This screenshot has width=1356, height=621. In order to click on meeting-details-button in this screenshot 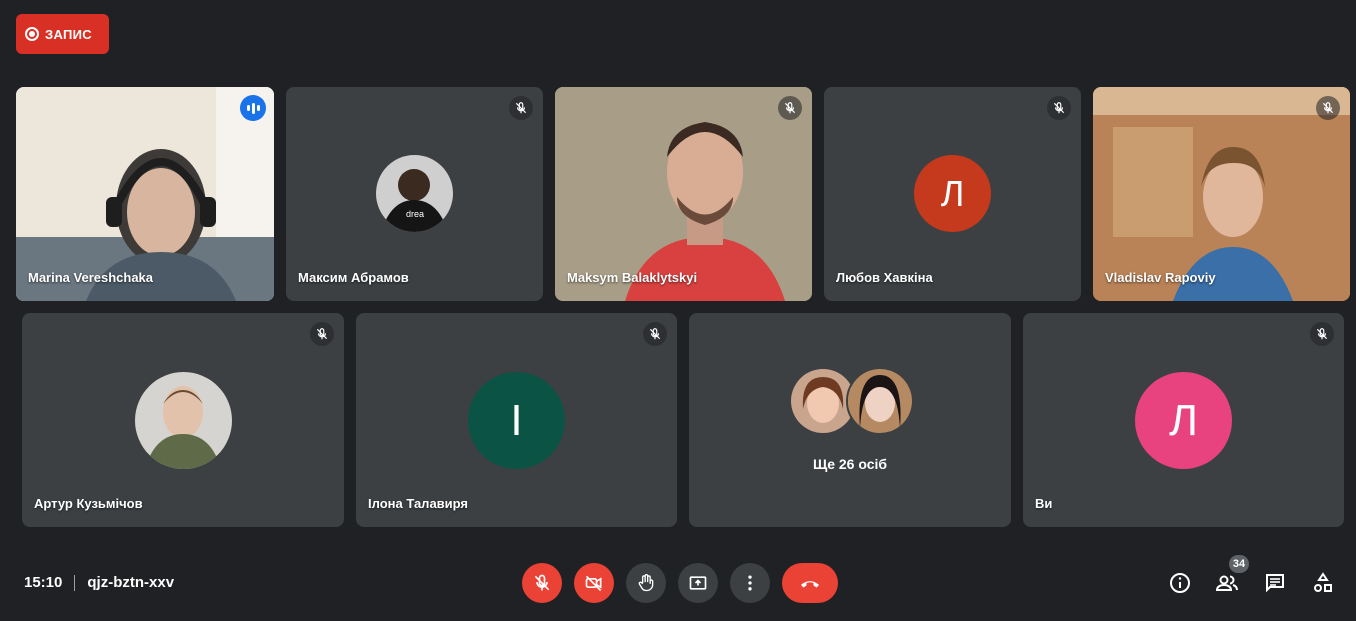, I will do `click(1180, 583)`.